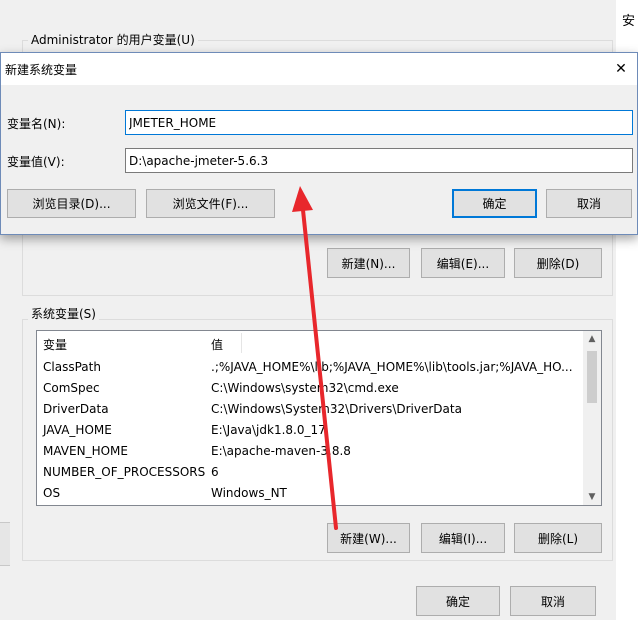 The height and width of the screenshot is (620, 638). I want to click on column-header-value: 值, so click(217, 344).